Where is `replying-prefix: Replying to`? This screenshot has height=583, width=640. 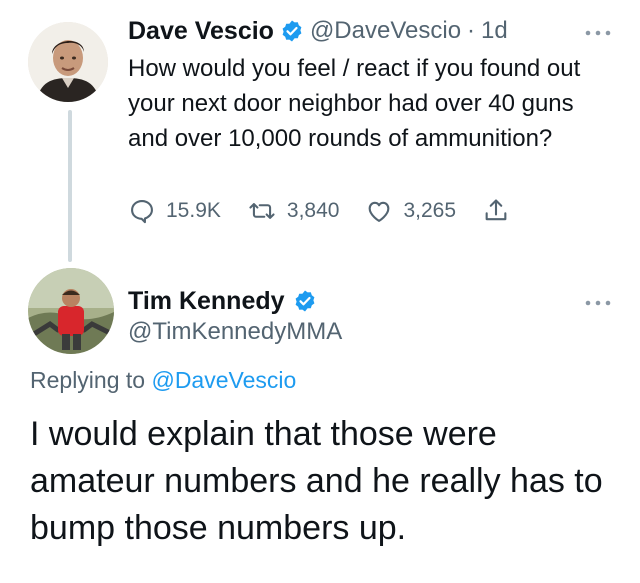 replying-prefix: Replying to is located at coordinates (88, 380).